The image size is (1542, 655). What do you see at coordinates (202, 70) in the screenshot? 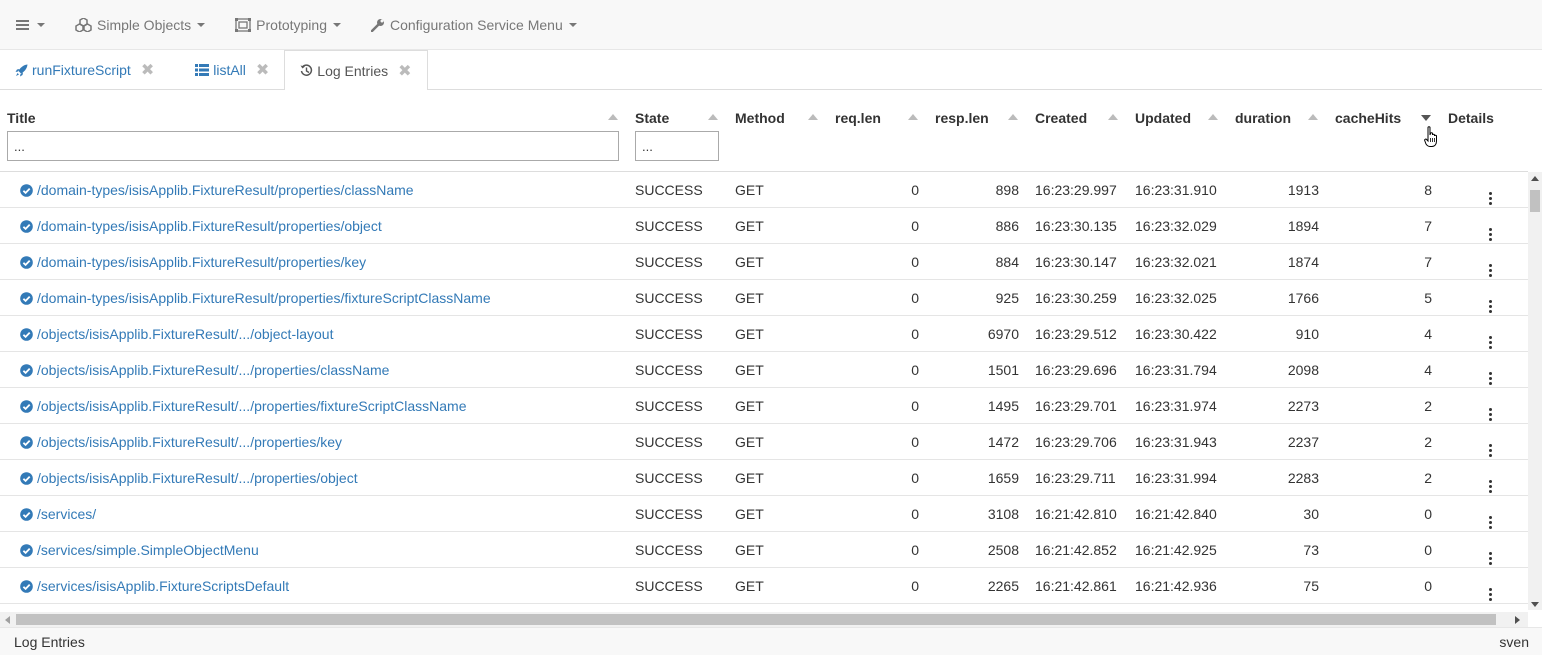
I see `list-icon` at bounding box center [202, 70].